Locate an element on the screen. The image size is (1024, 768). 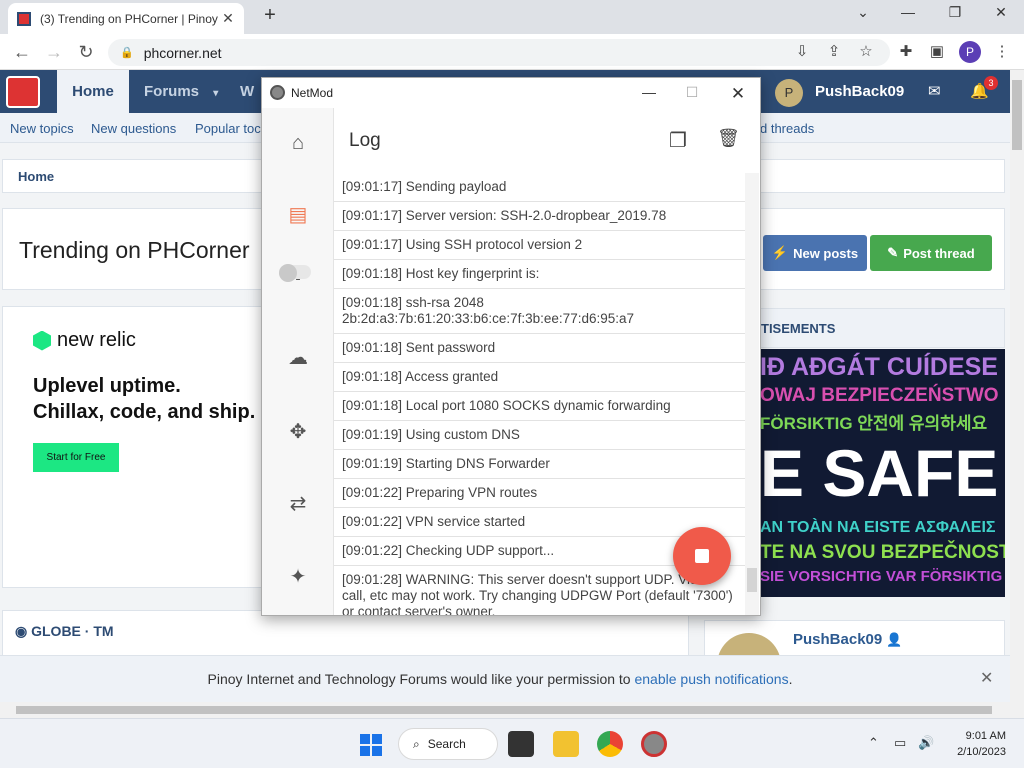
cloud-icon: ☁ is located at coordinates (298, 358).